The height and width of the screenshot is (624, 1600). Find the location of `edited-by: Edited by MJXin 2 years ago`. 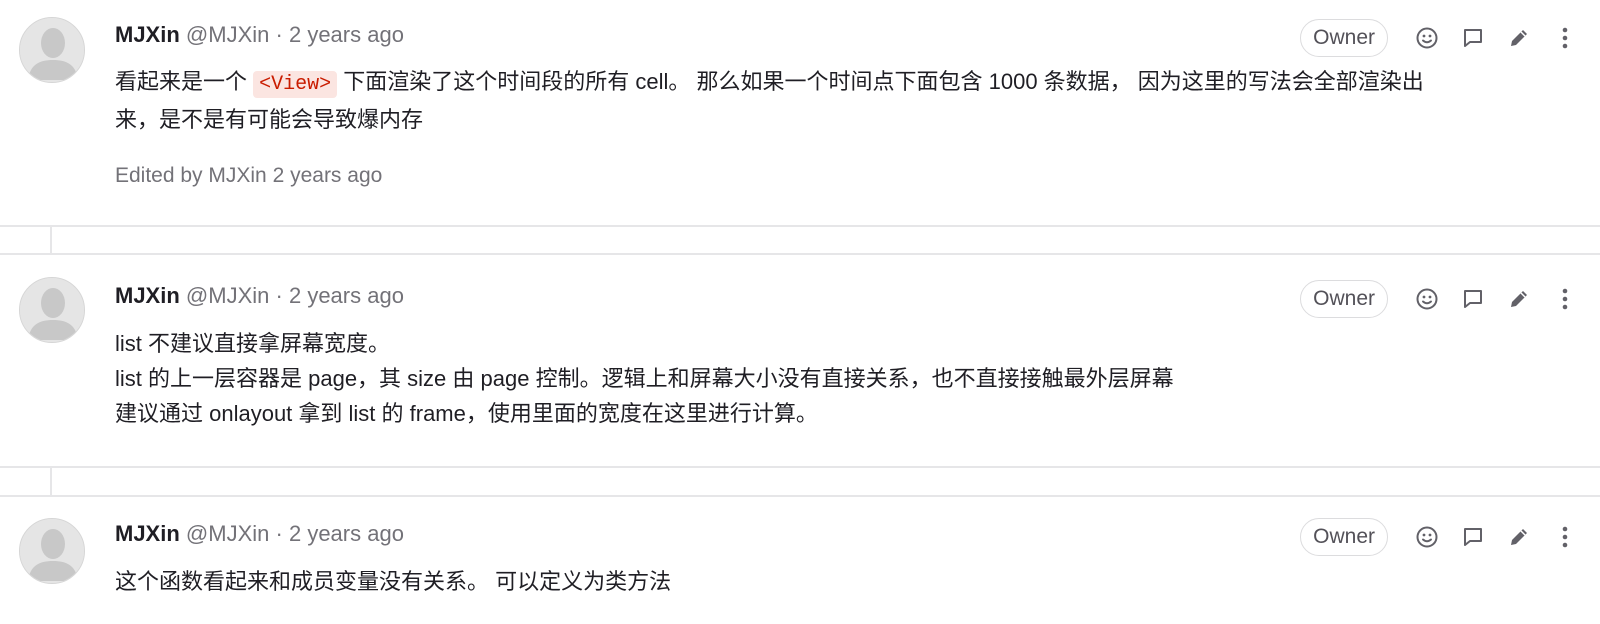

edited-by: Edited by MJXin 2 years ago is located at coordinates (249, 175).